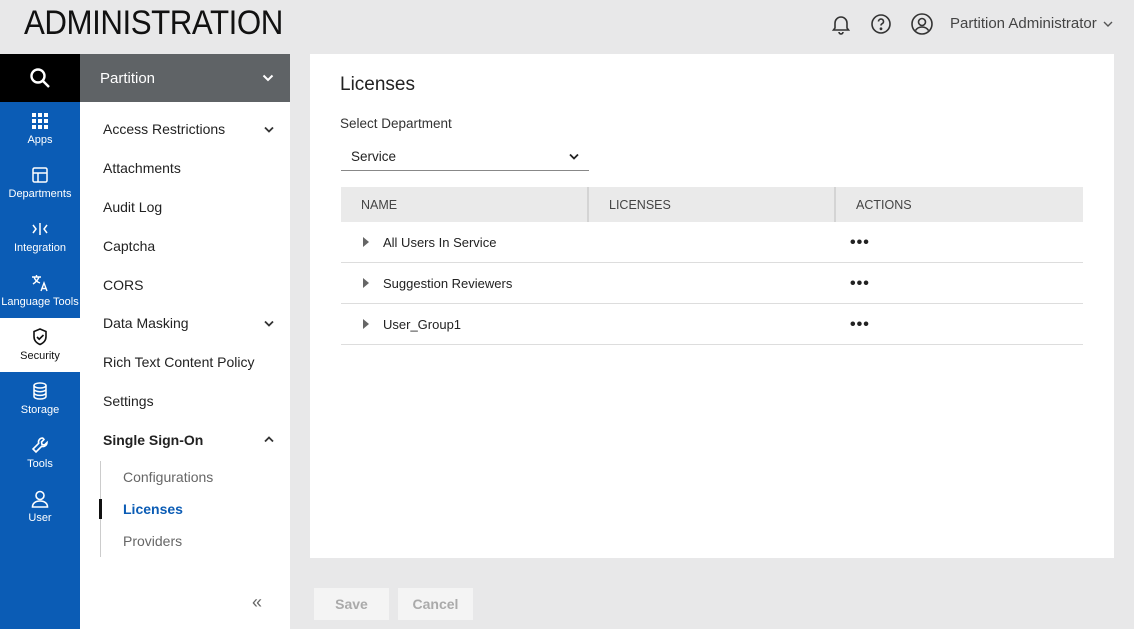  I want to click on rail-item-security: Security, so click(40, 345).